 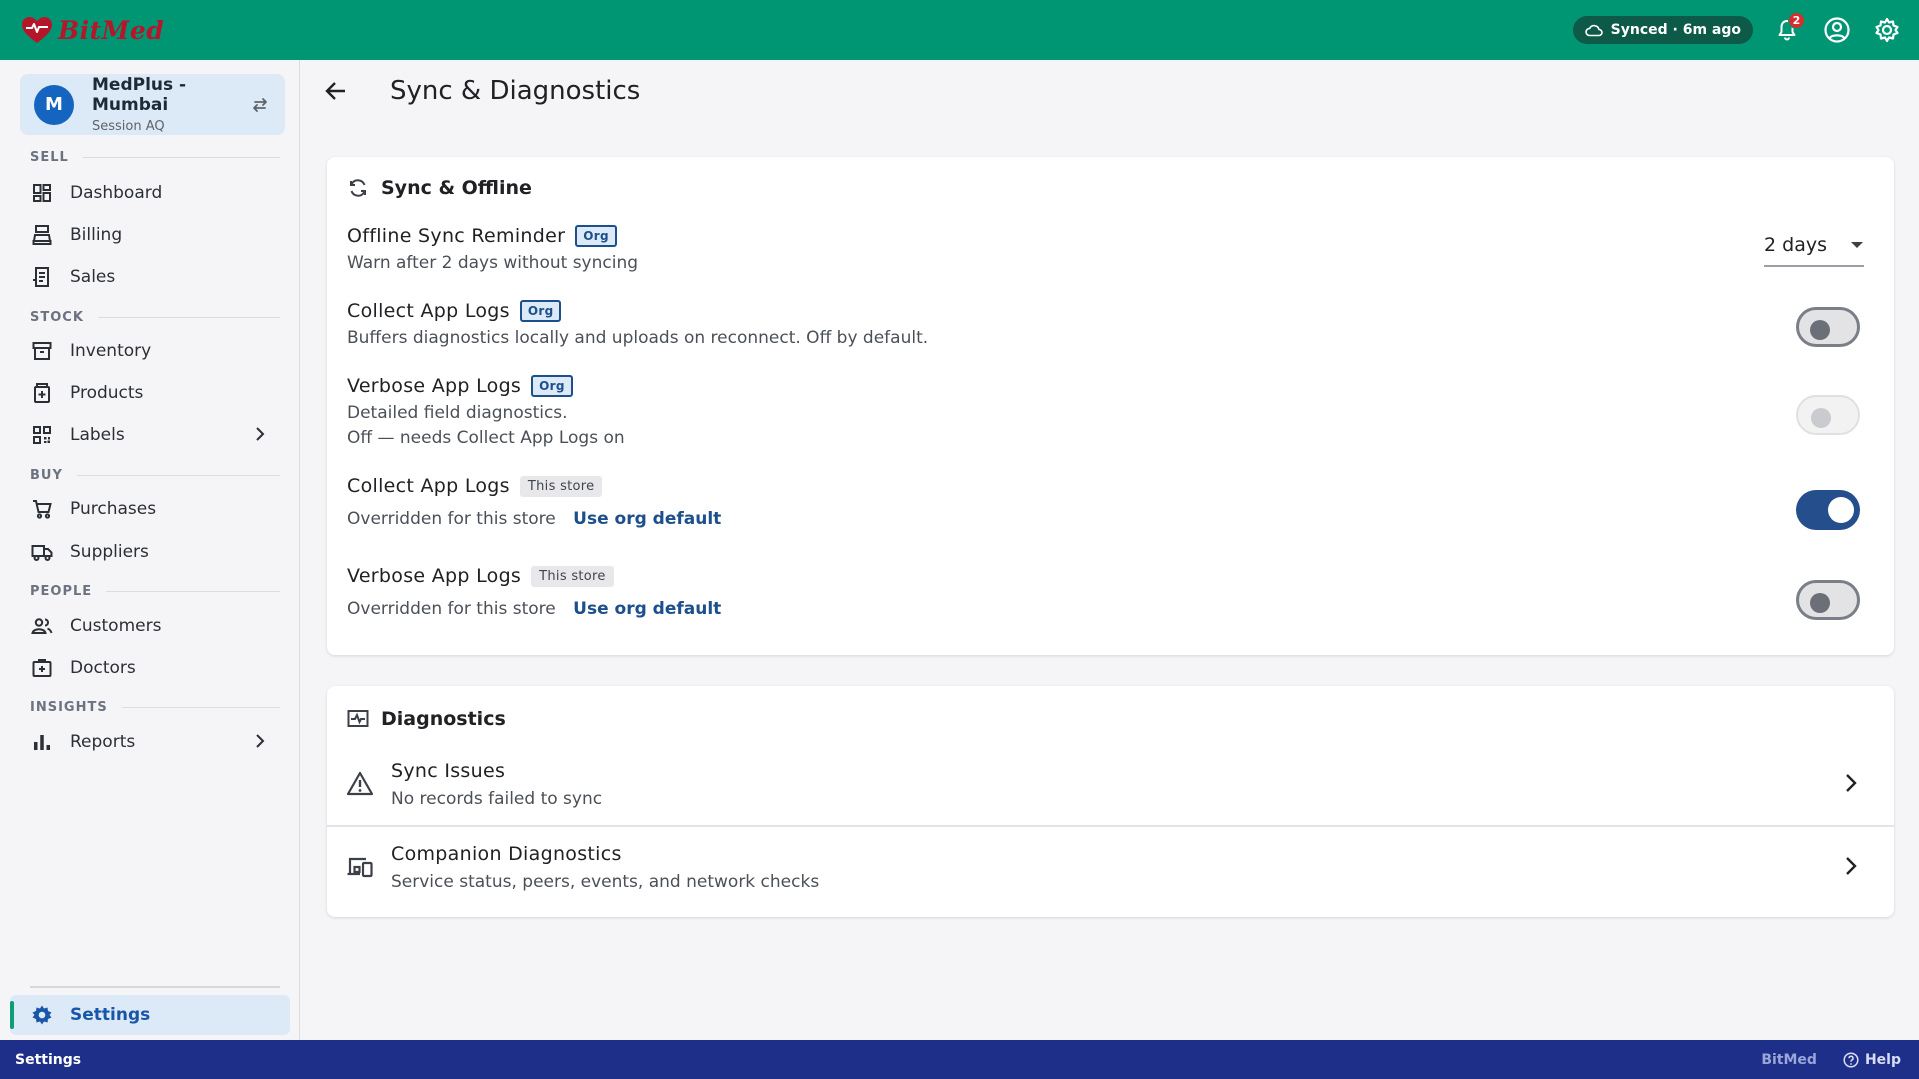 I want to click on notification-count-badge: 2, so click(x=1796, y=20).